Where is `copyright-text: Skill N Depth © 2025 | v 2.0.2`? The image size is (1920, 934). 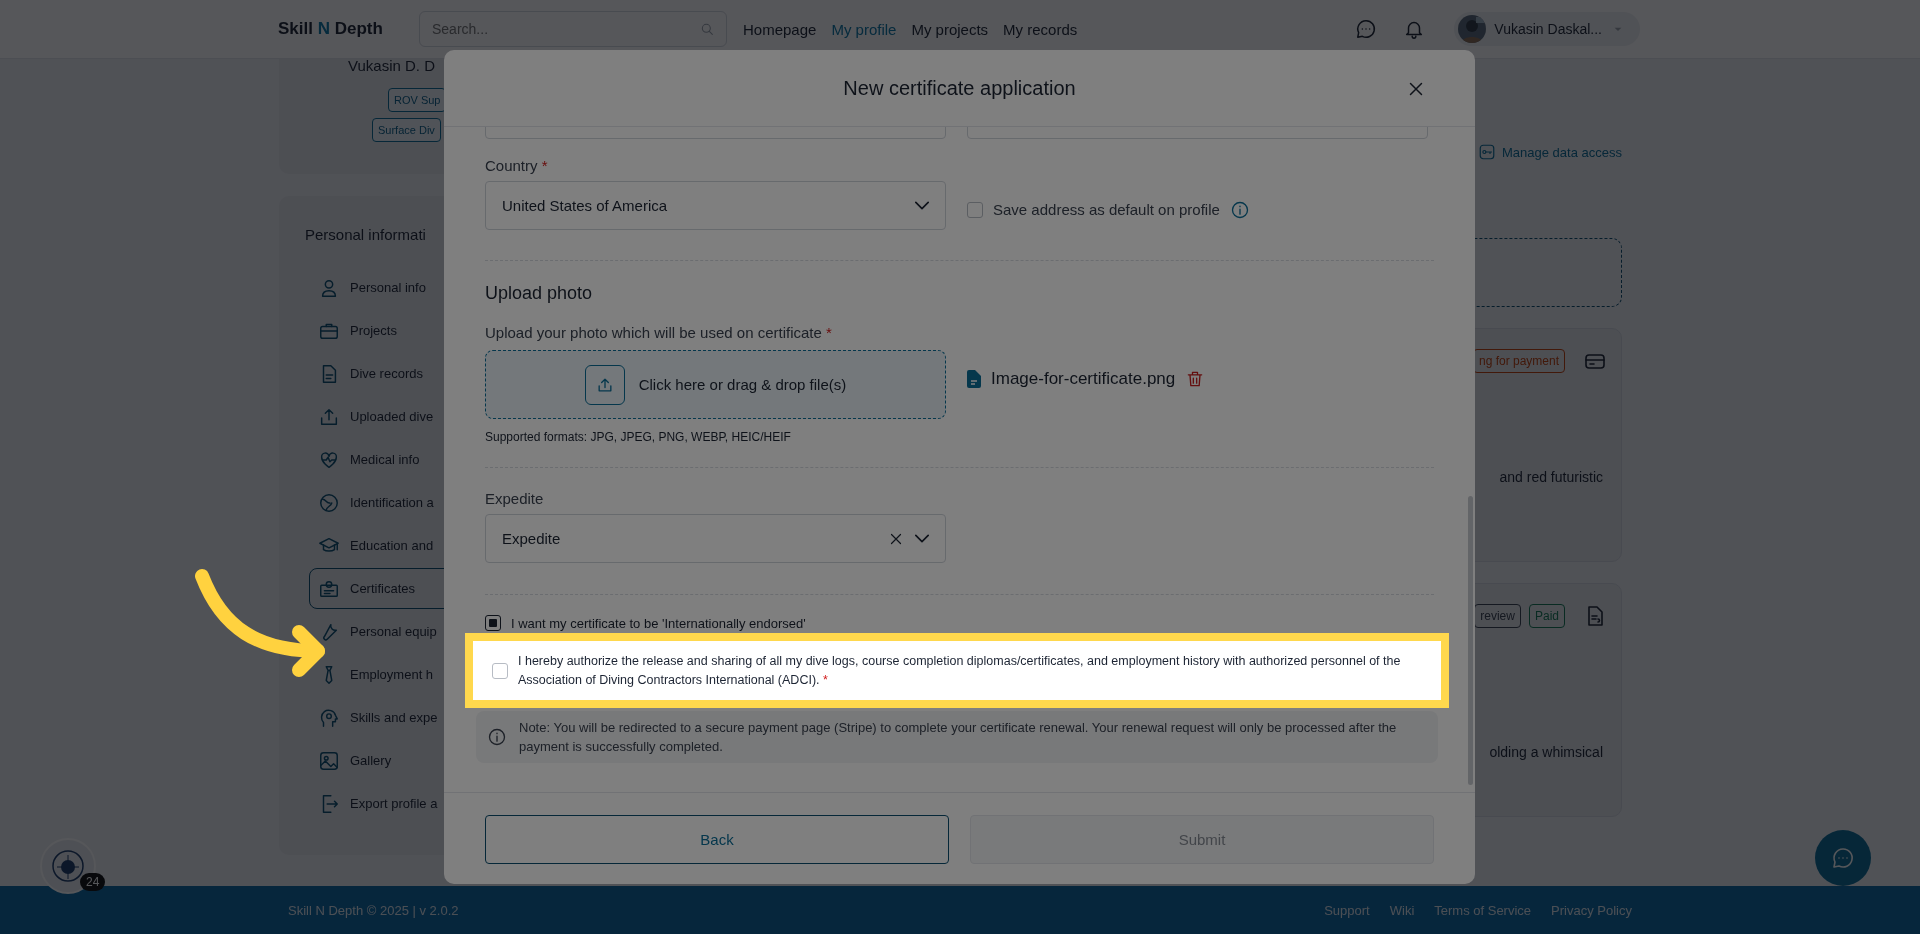 copyright-text: Skill N Depth © 2025 | v 2.0.2 is located at coordinates (373, 910).